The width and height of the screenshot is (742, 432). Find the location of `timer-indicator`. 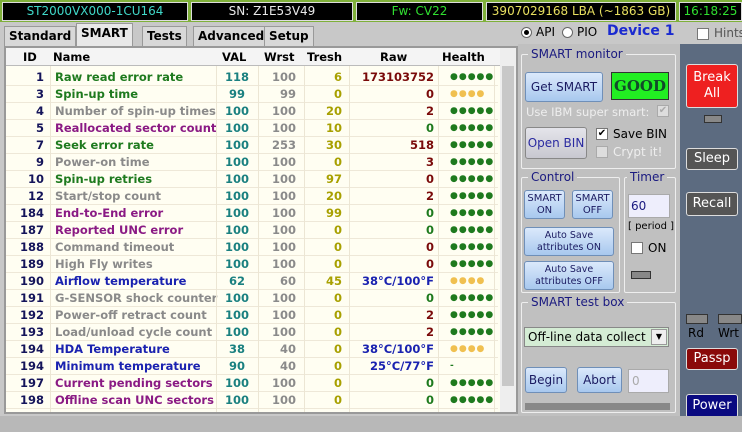

timer-indicator is located at coordinates (641, 275).